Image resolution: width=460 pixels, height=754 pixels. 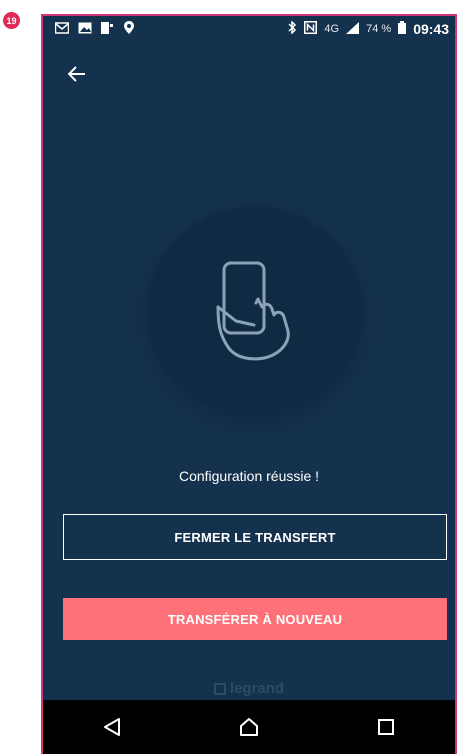 I want to click on clock: 09:43, so click(x=431, y=29).